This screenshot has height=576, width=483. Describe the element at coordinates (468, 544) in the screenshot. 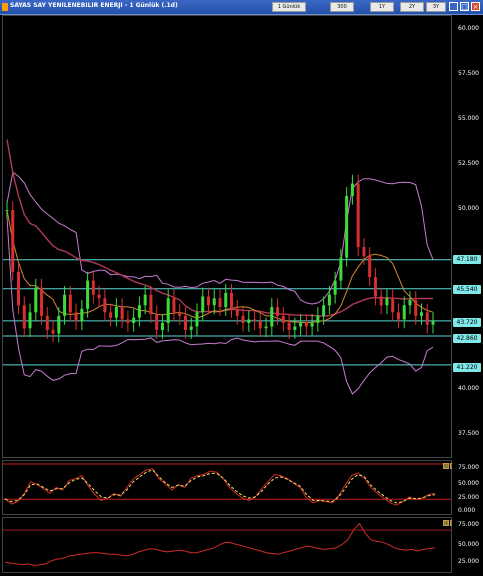

I see `osc2-tick: 50.000` at that location.